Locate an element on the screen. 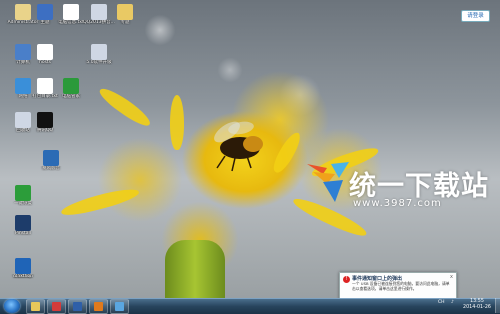 This screenshot has height=314, width=500. bee-illustration is located at coordinates (238, 146).